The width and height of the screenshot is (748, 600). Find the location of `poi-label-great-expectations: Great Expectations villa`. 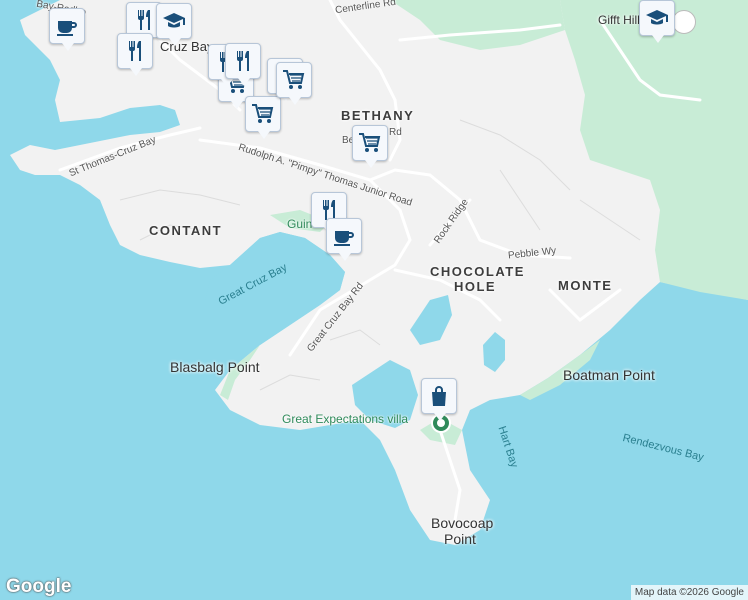

poi-label-great-expectations: Great Expectations villa is located at coordinates (345, 419).